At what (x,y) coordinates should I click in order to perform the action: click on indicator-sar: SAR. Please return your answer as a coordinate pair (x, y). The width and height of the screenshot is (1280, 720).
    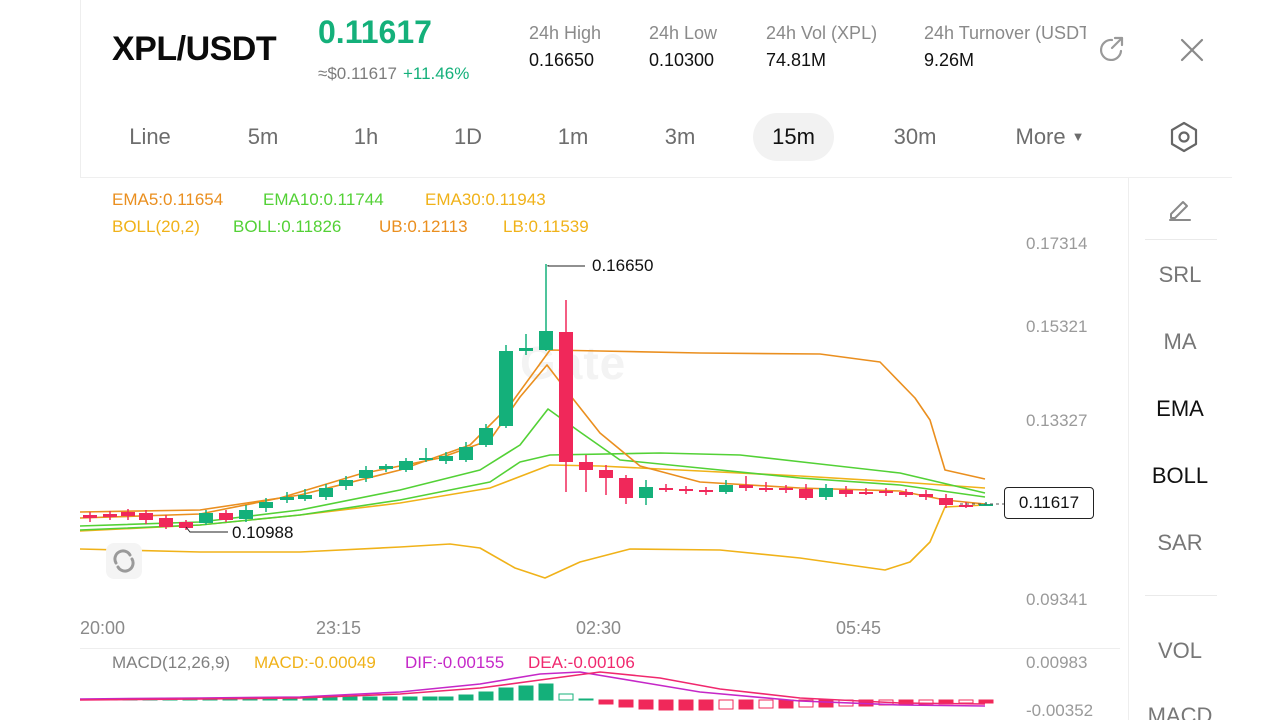
    Looking at the image, I should click on (1180, 543).